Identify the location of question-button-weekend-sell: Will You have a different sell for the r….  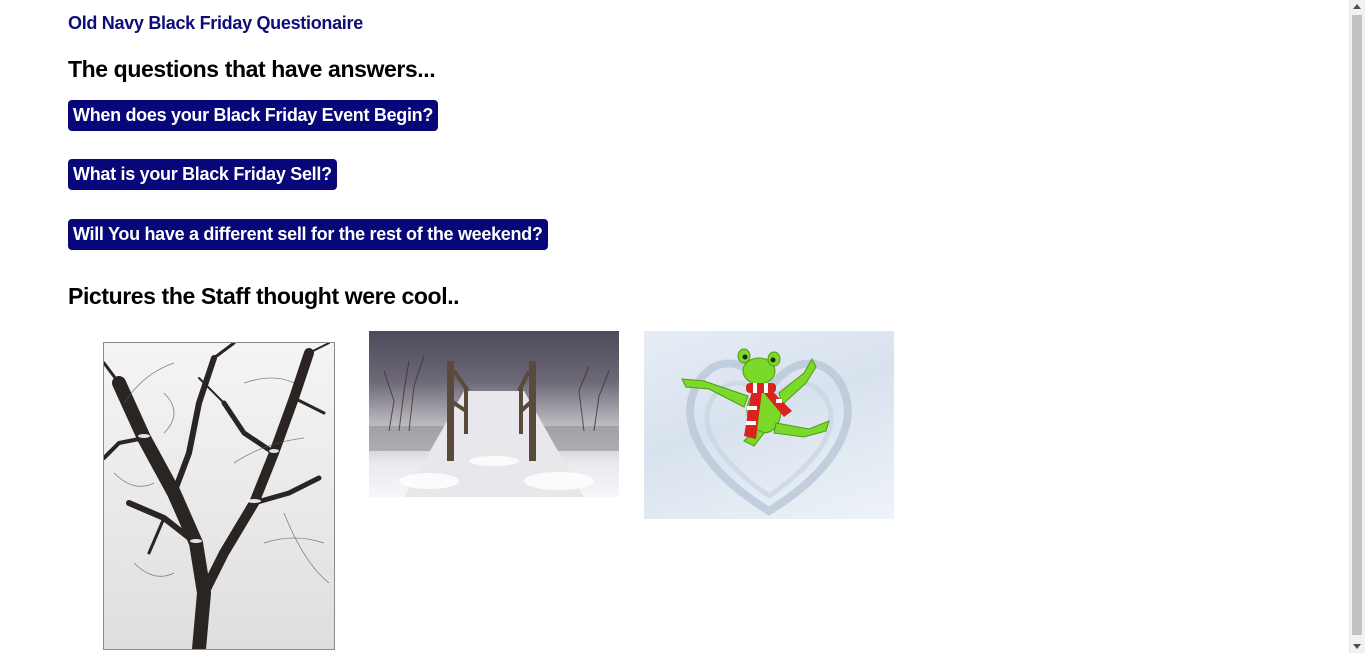
(308, 234).